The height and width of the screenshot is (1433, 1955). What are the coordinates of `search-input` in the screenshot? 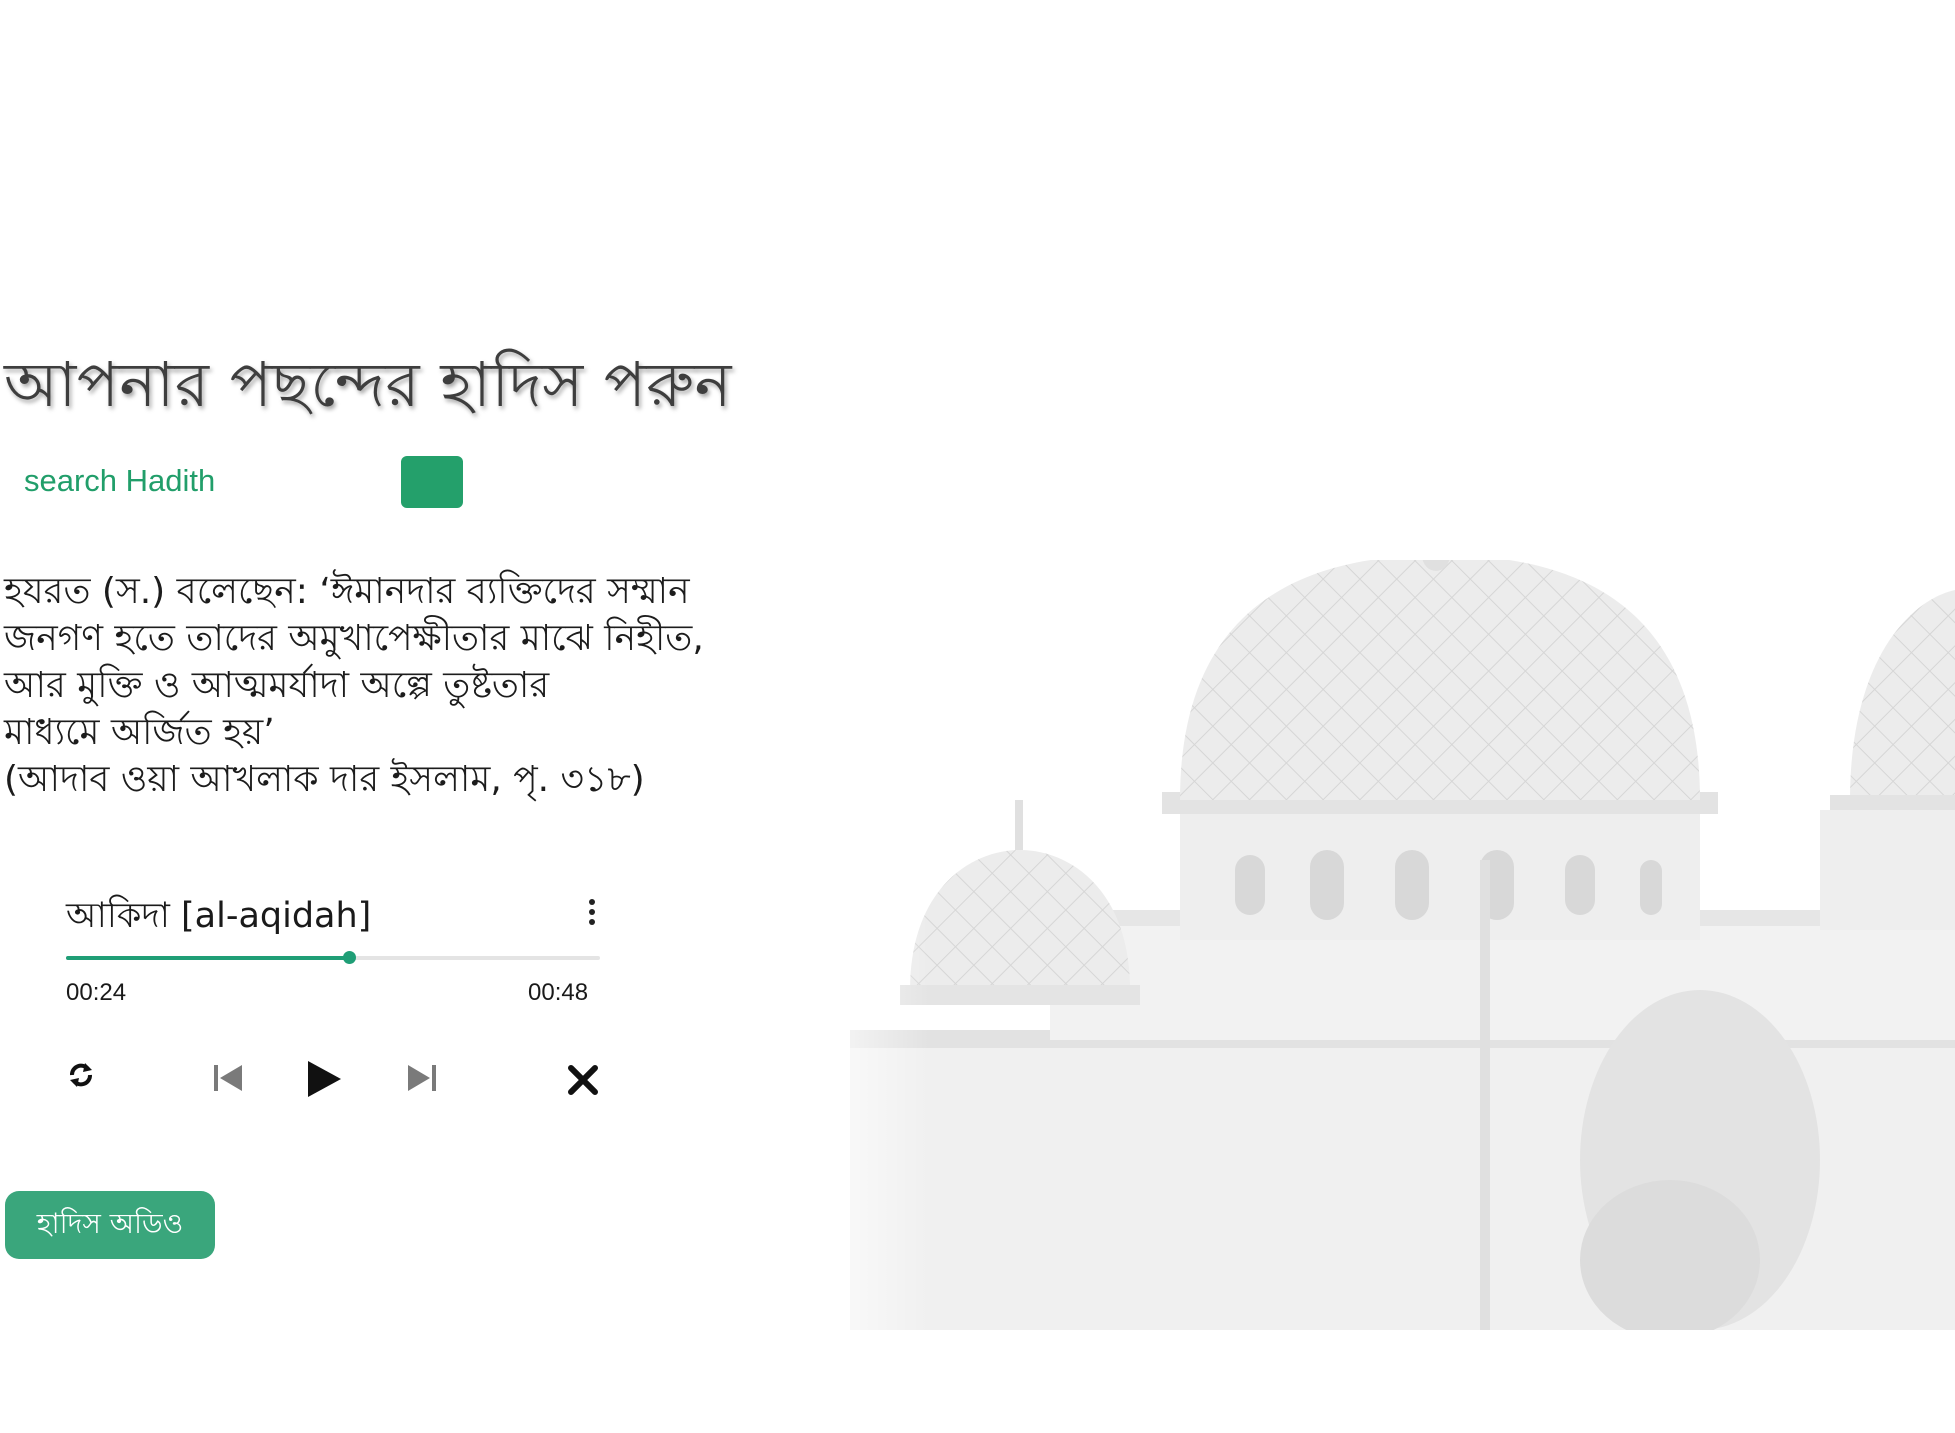 It's located at (209, 481).